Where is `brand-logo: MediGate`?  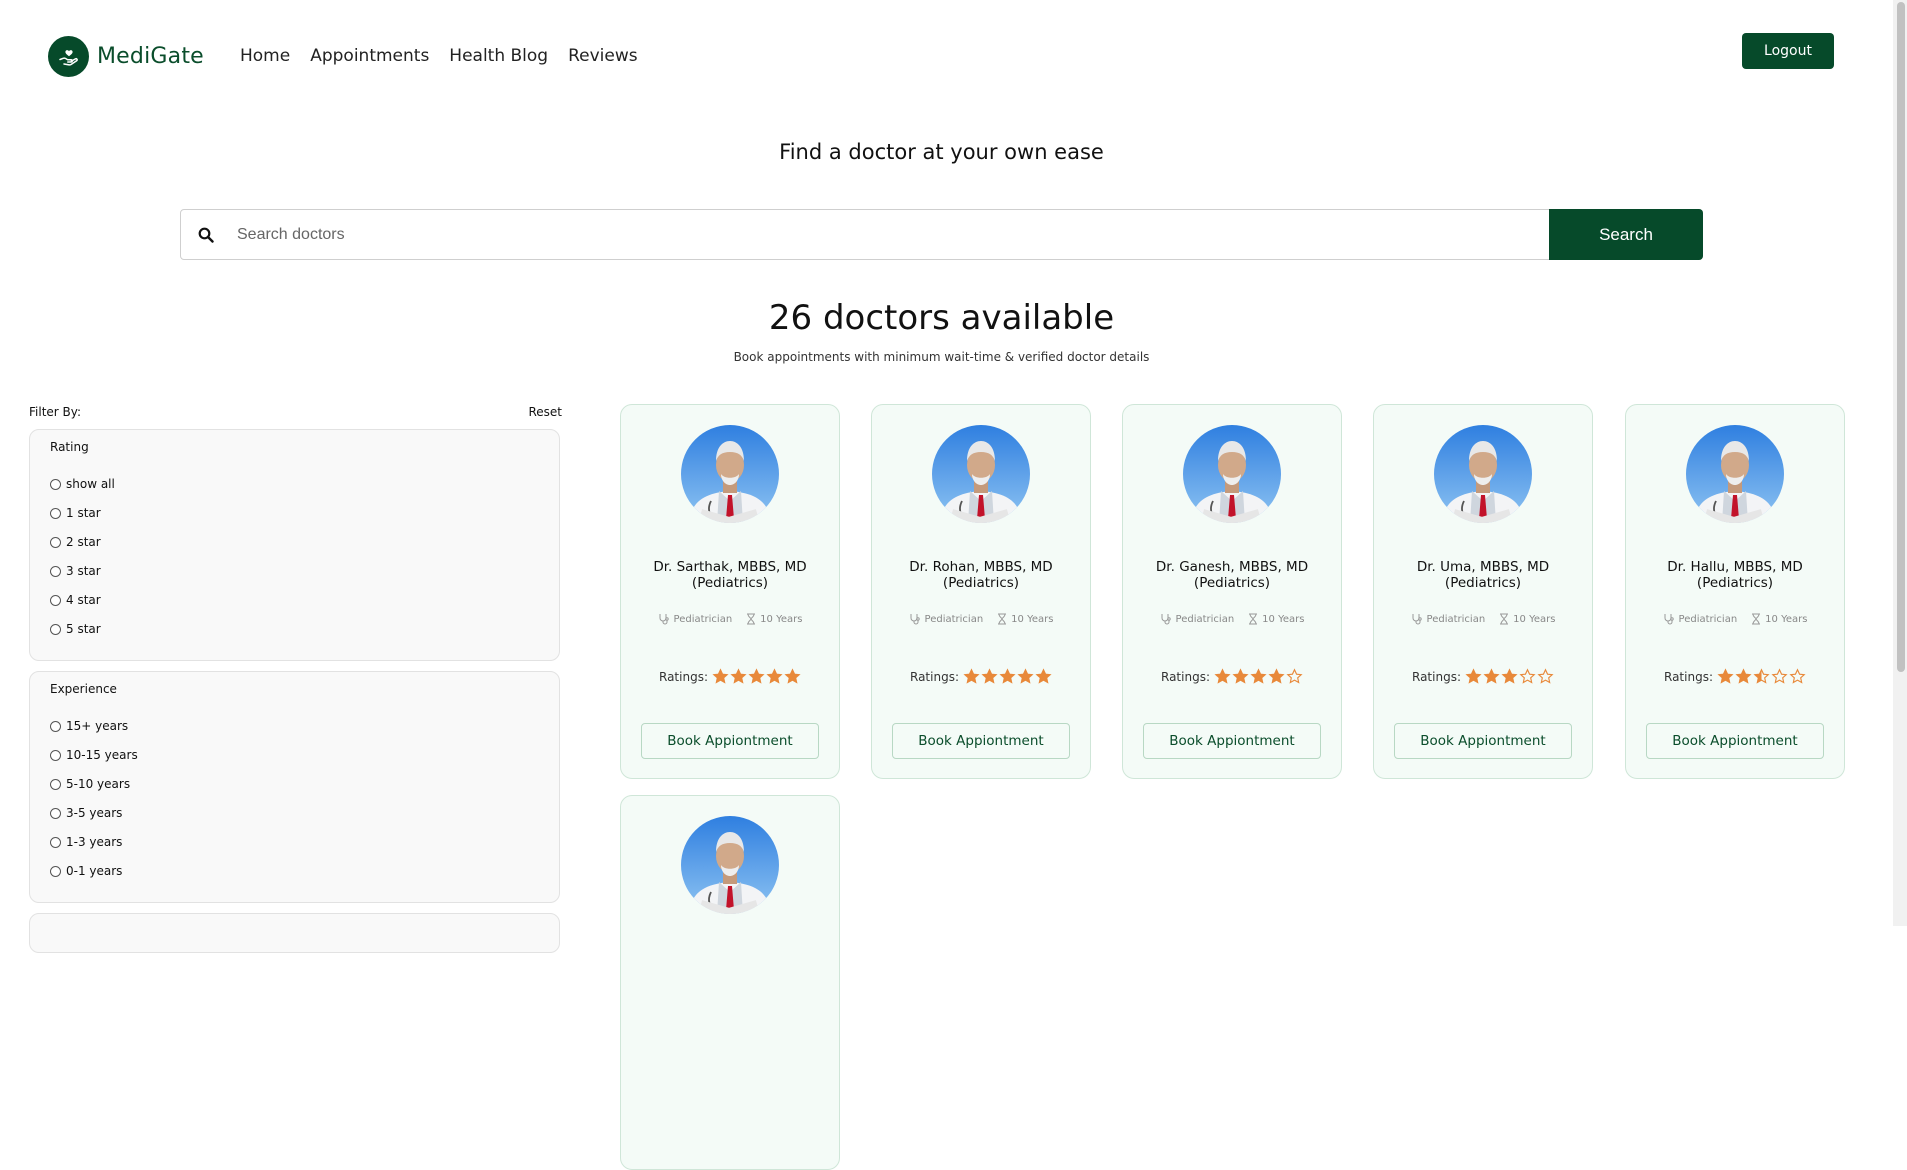
brand-logo: MediGate is located at coordinates (126, 56).